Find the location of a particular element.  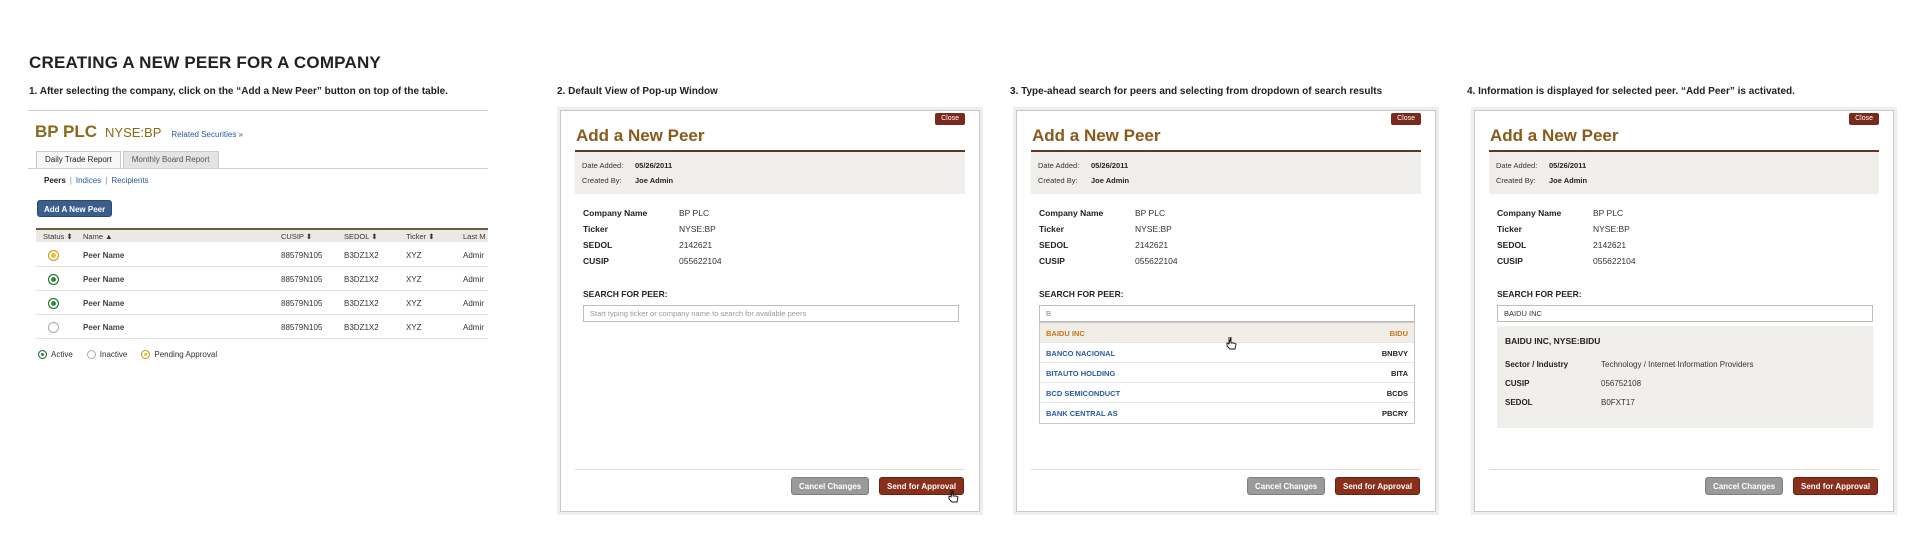

subnav-indices: Indices is located at coordinates (88, 180).